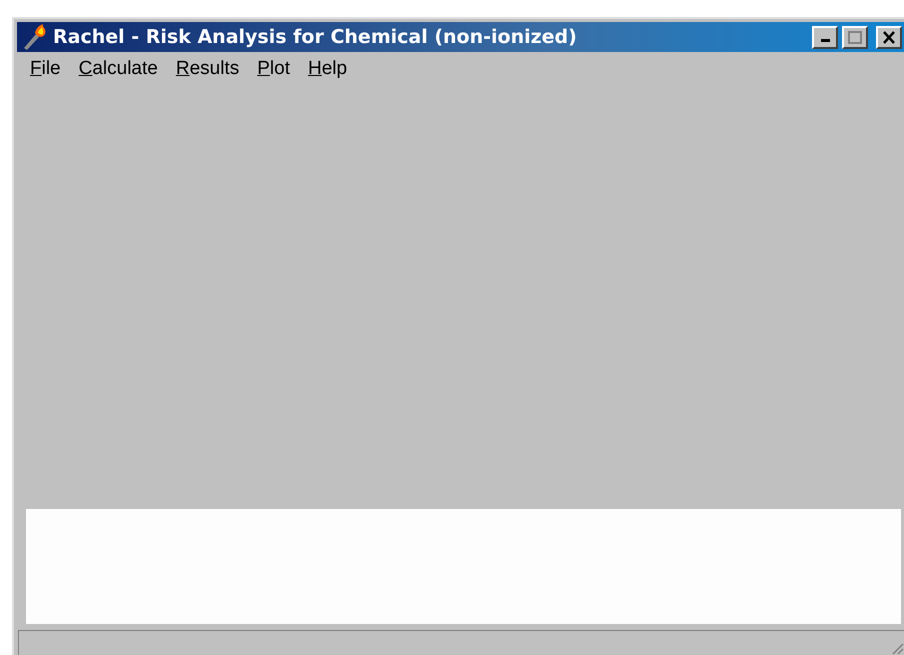 The image size is (904, 655). I want to click on maximize-button, so click(855, 37).